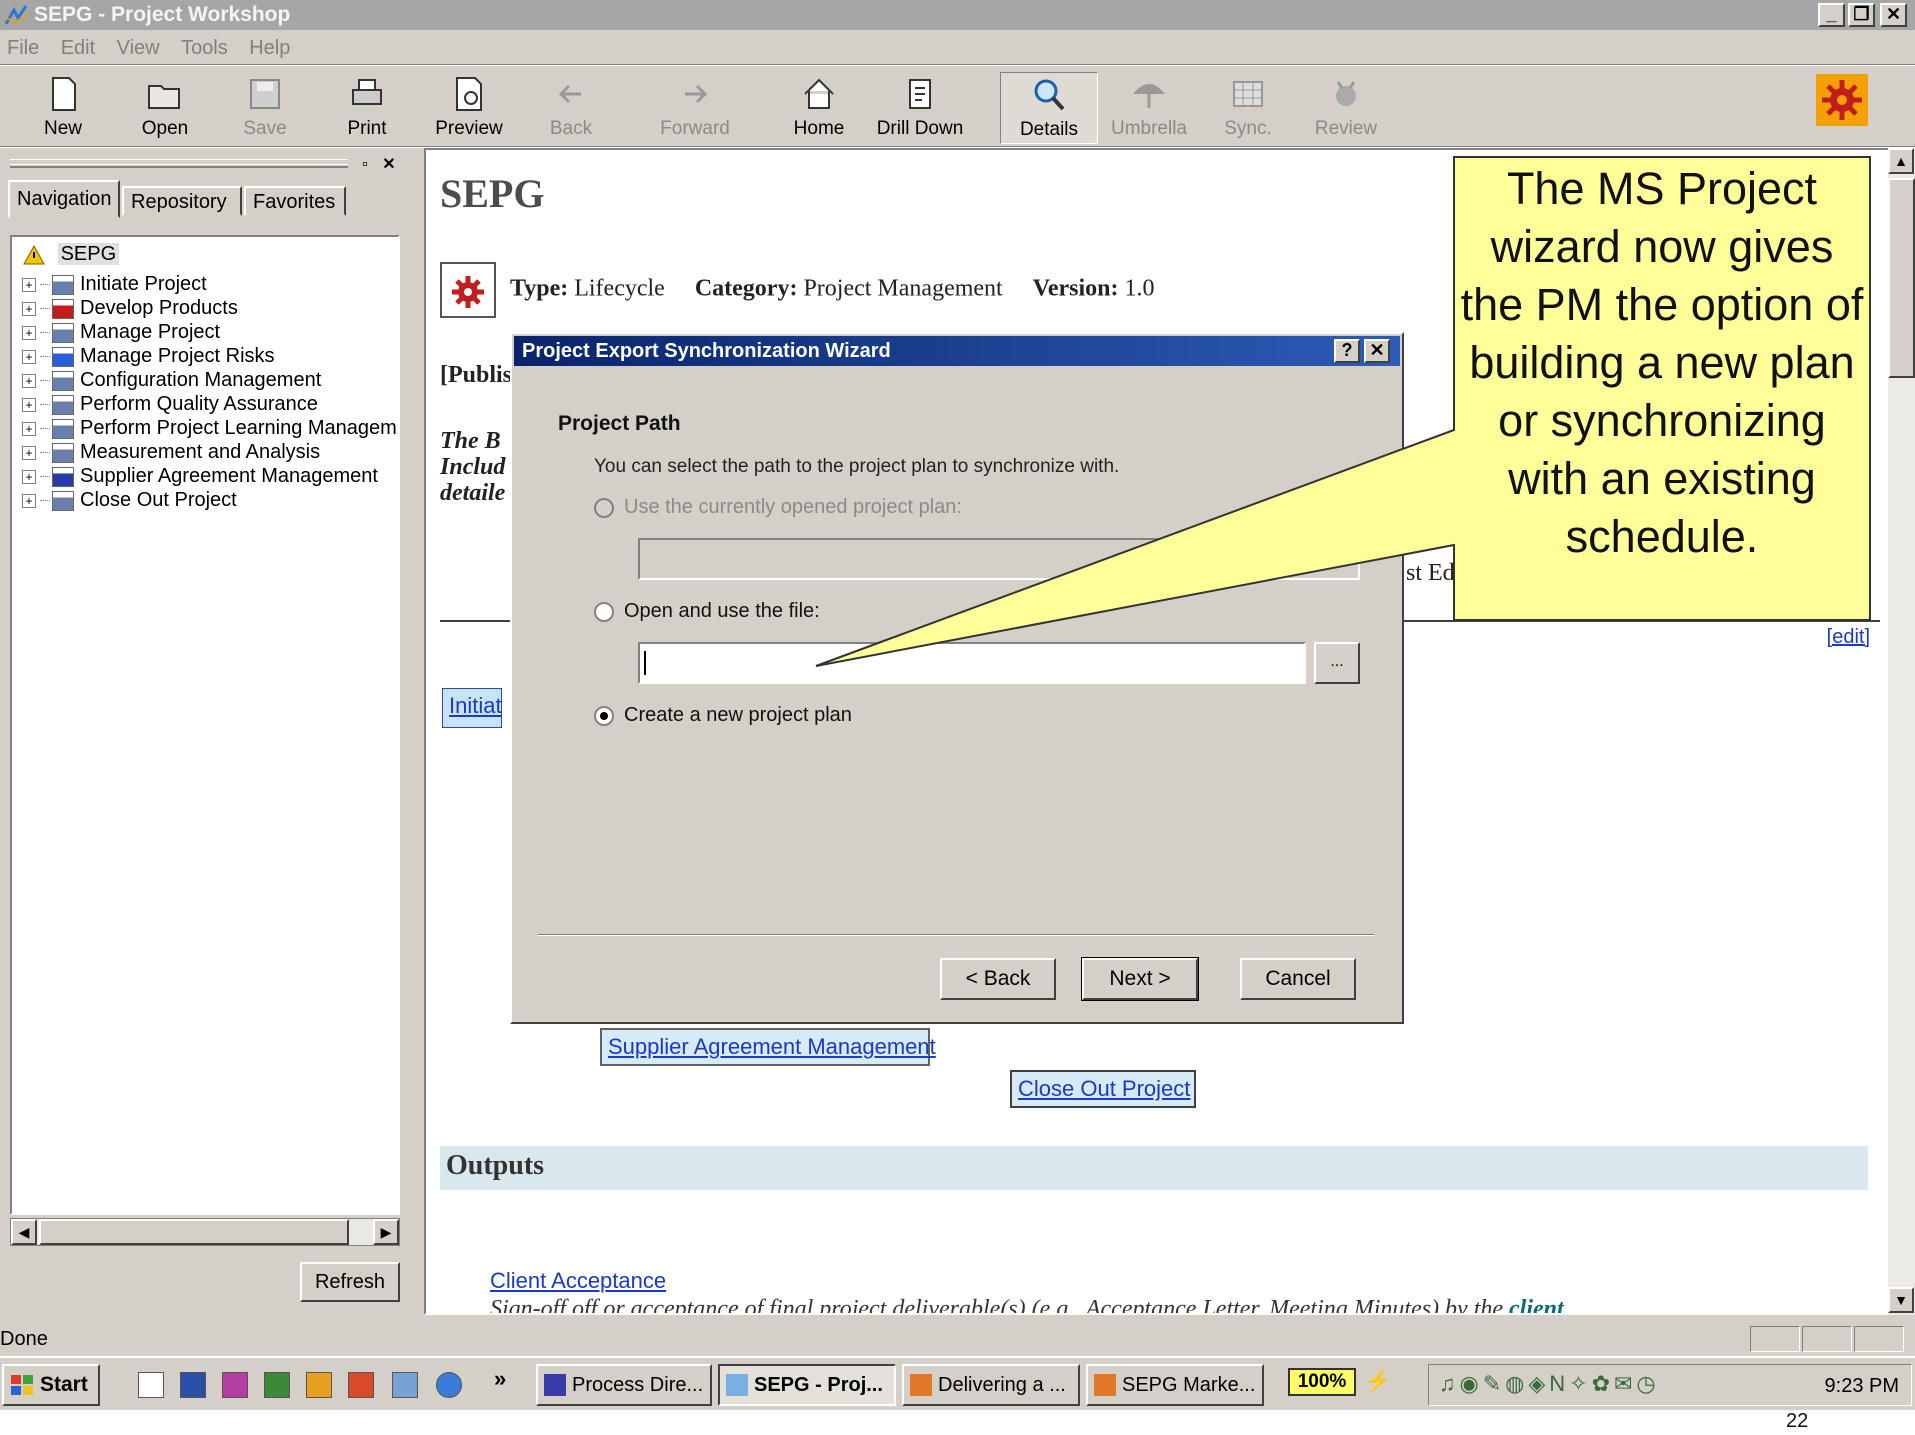 The width and height of the screenshot is (1915, 1435). Describe the element at coordinates (130, 308) in the screenshot. I see `tree-item: + Develop Products` at that location.